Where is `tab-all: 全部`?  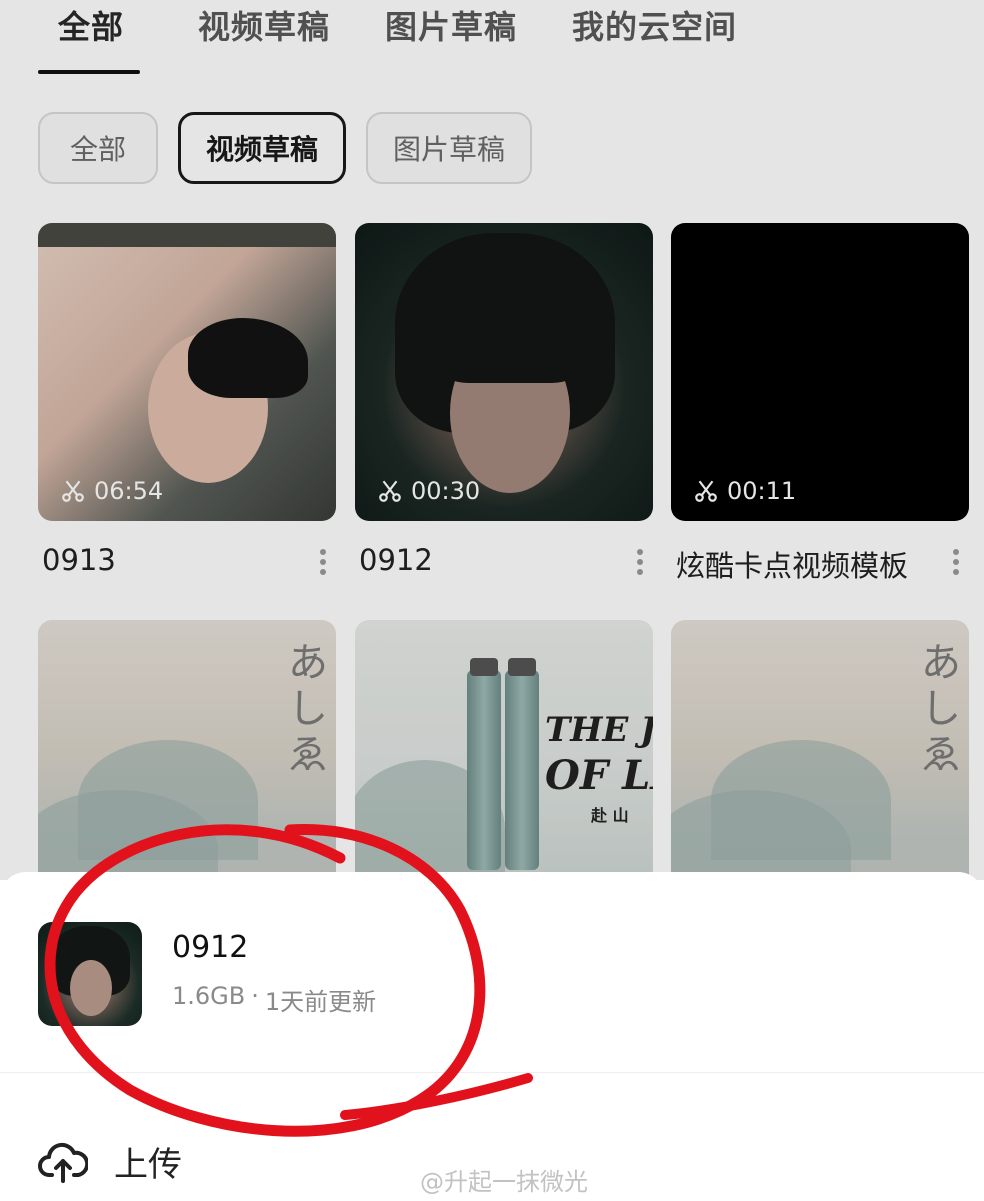
tab-all: 全部 is located at coordinates (91, 25).